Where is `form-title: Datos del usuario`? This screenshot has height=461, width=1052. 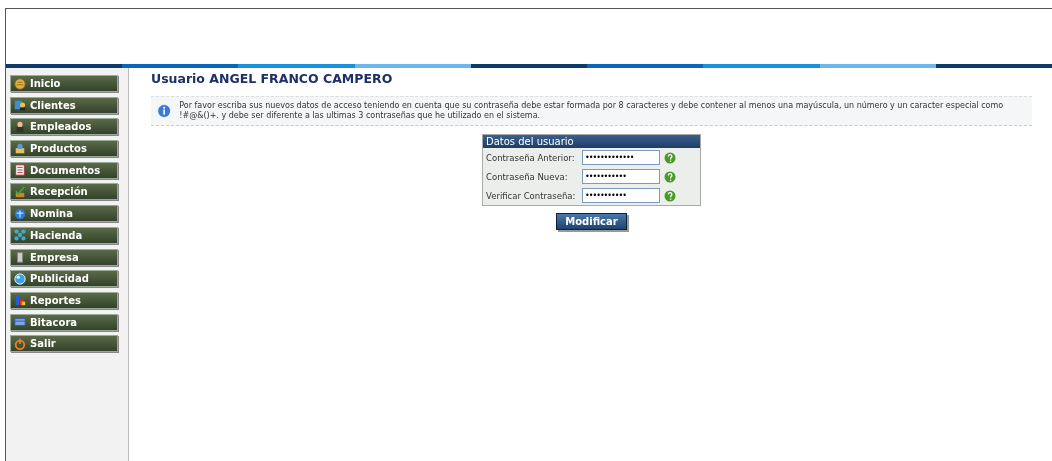
form-title: Datos del usuario is located at coordinates (591, 141).